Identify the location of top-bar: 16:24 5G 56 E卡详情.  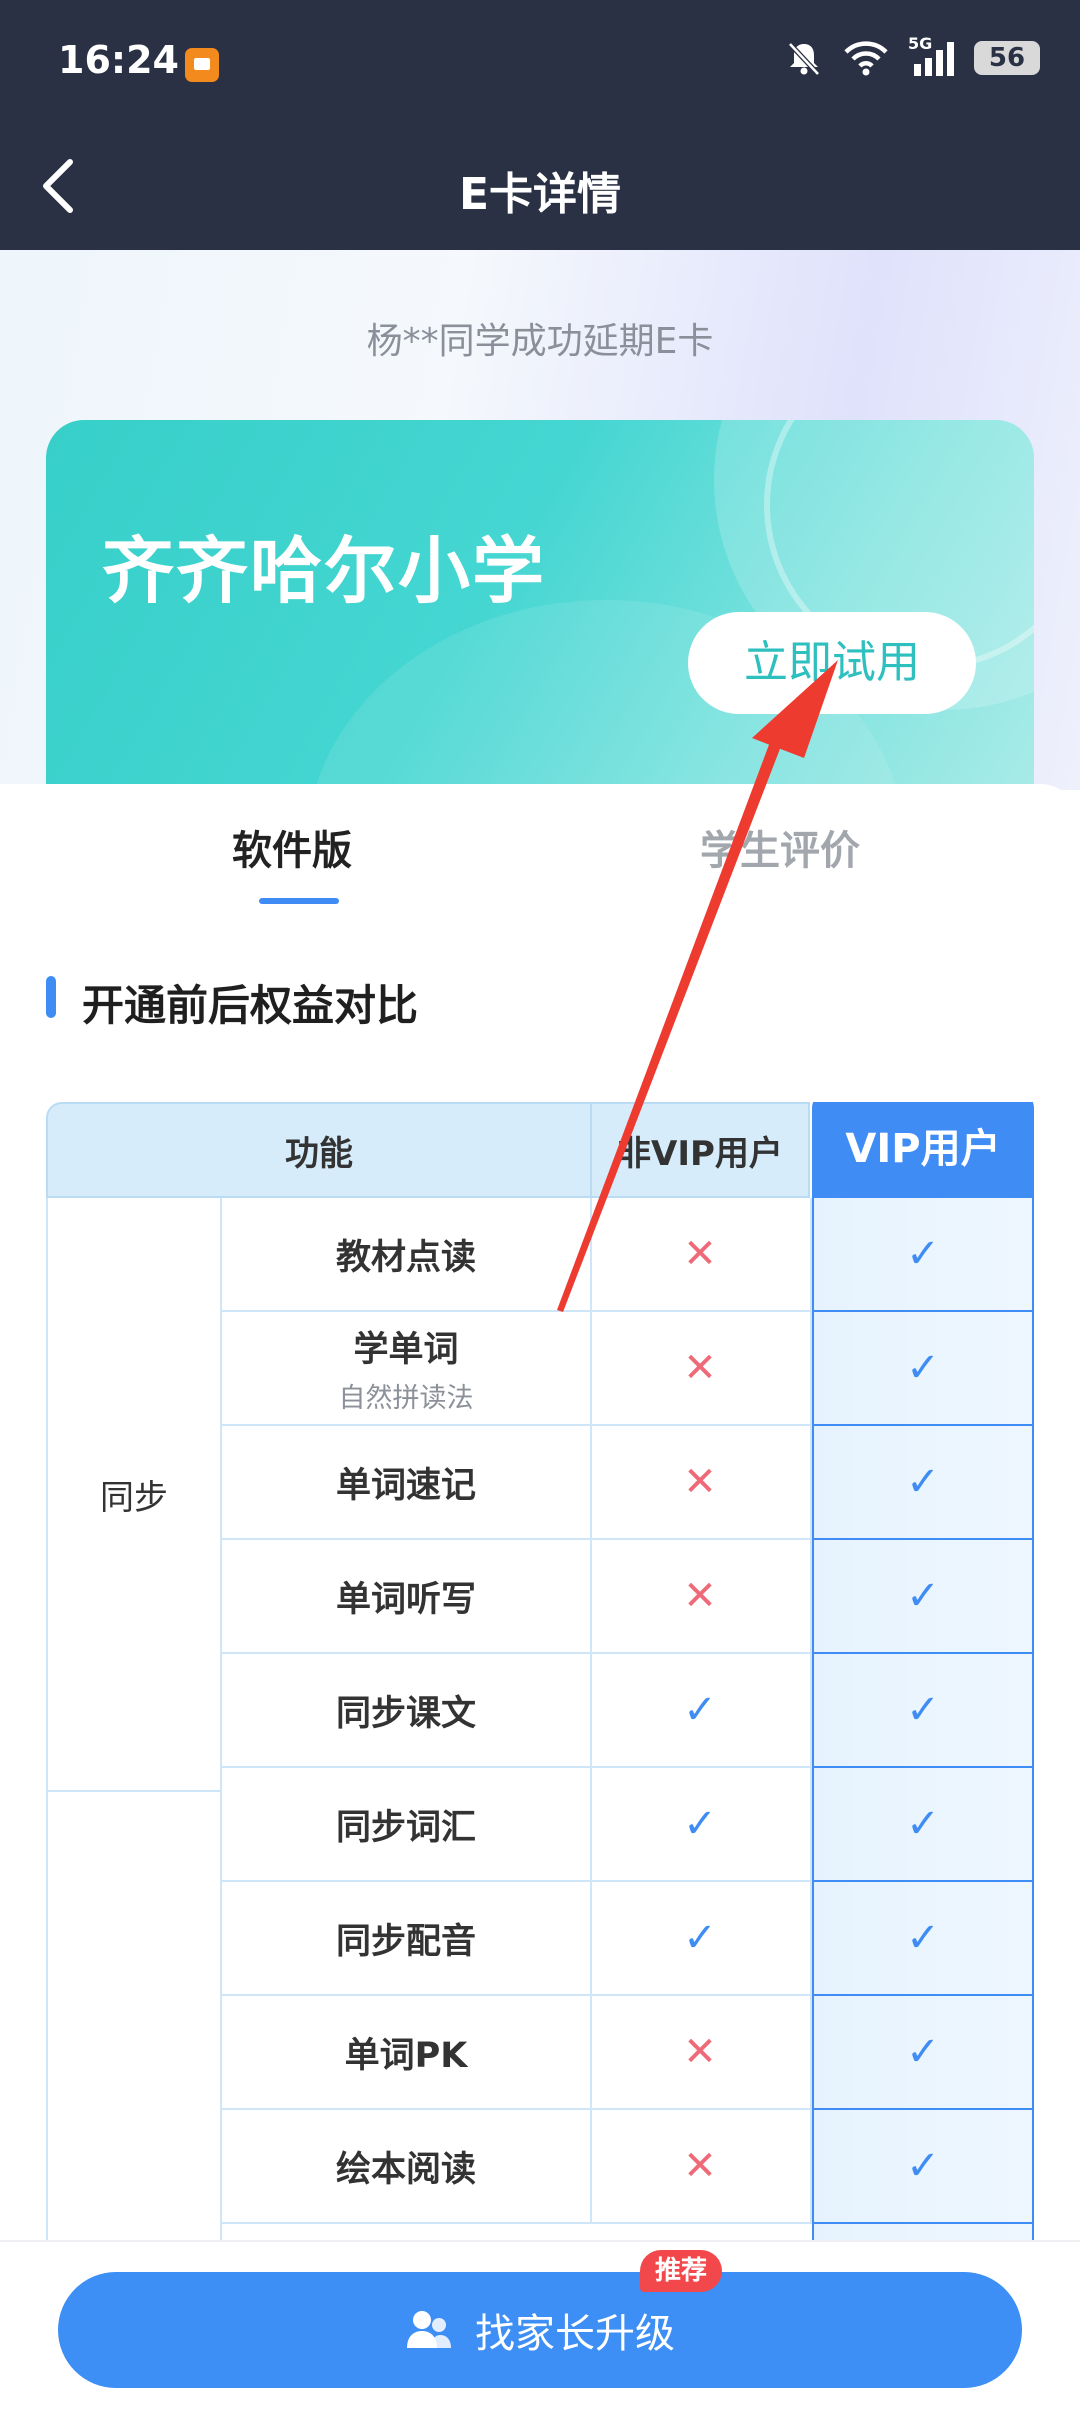
(540, 125).